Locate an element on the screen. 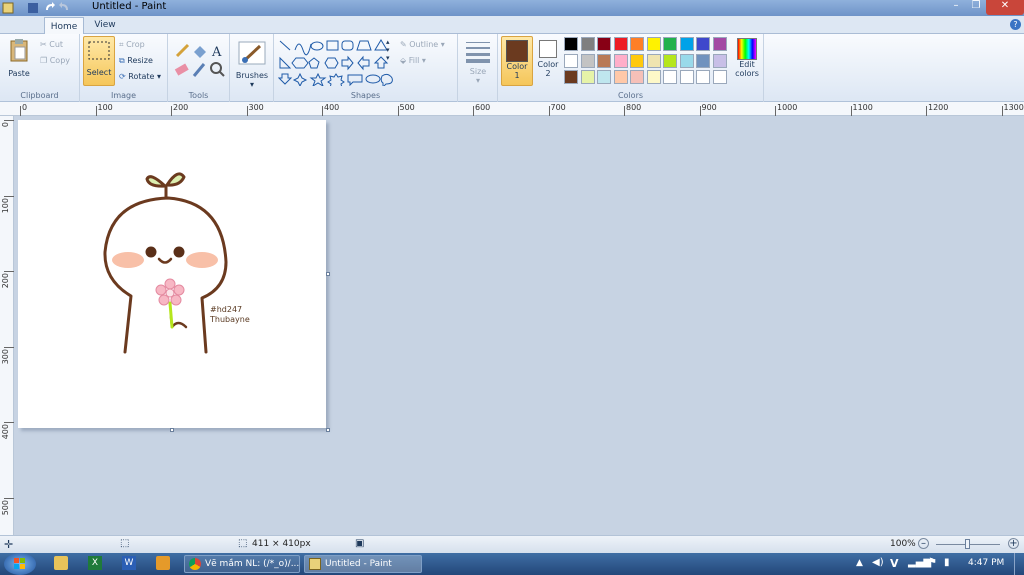 This screenshot has height=575, width=1024. ruler-tick is located at coordinates (9, 347).